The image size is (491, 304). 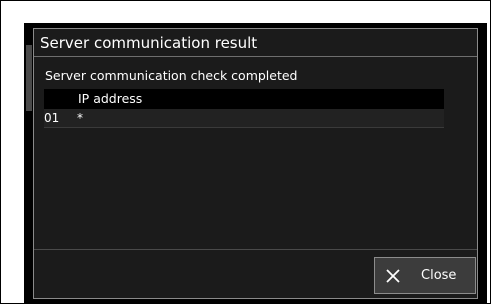 I want to click on dialog-title-bar: Server communication result, so click(x=255, y=43).